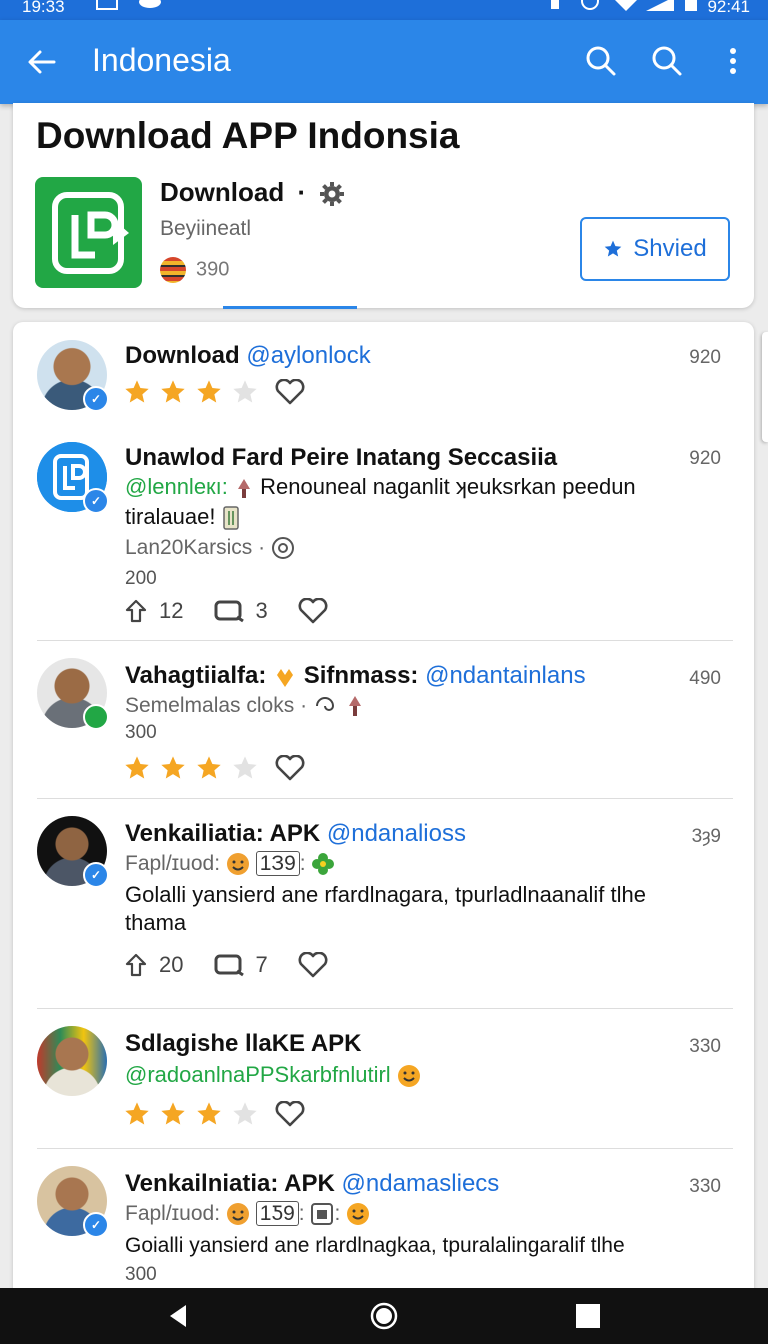 Image resolution: width=768 pixels, height=1344 pixels. What do you see at coordinates (691, 6) in the screenshot?
I see `battery-icon` at bounding box center [691, 6].